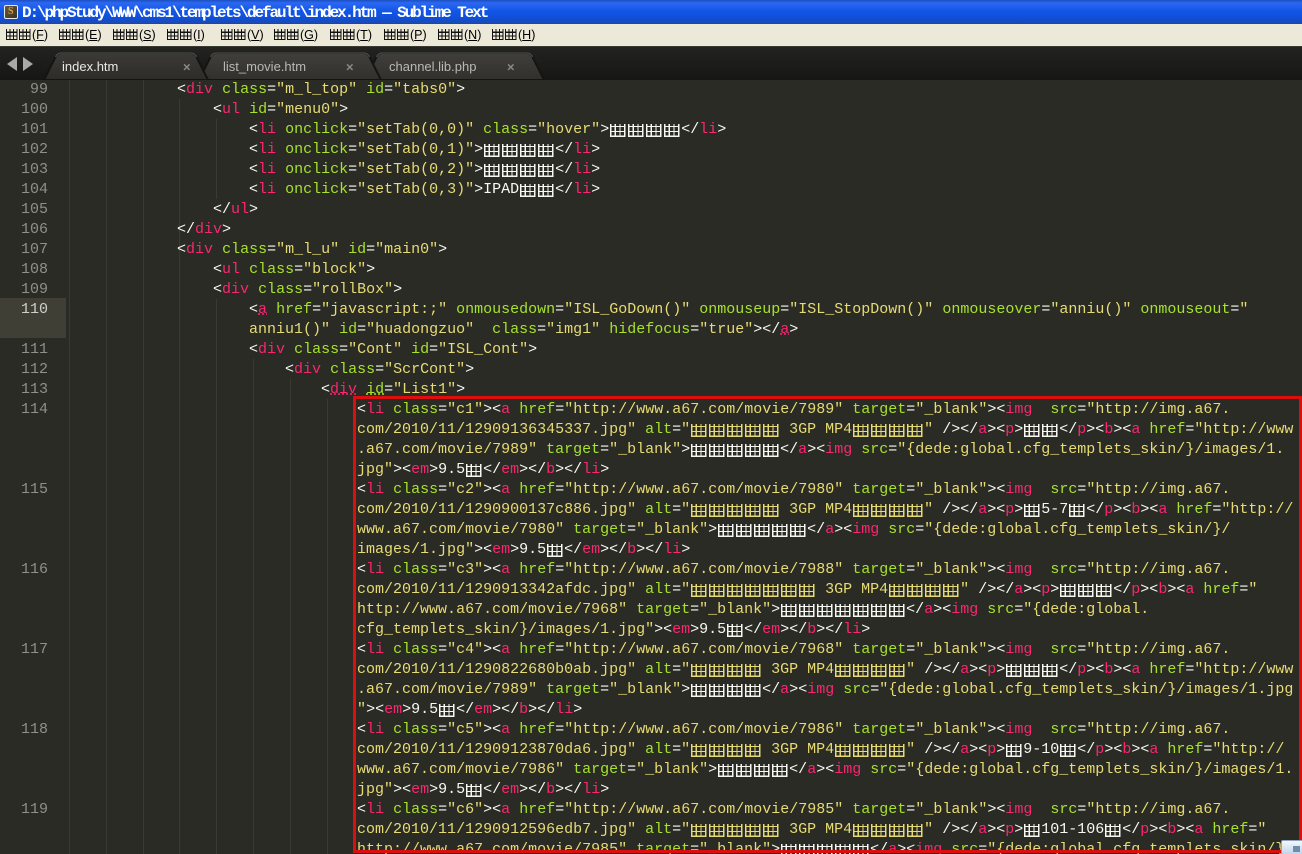 The height and width of the screenshot is (854, 1302). What do you see at coordinates (90, 66) in the screenshot?
I see `svg-text: index.htm` at bounding box center [90, 66].